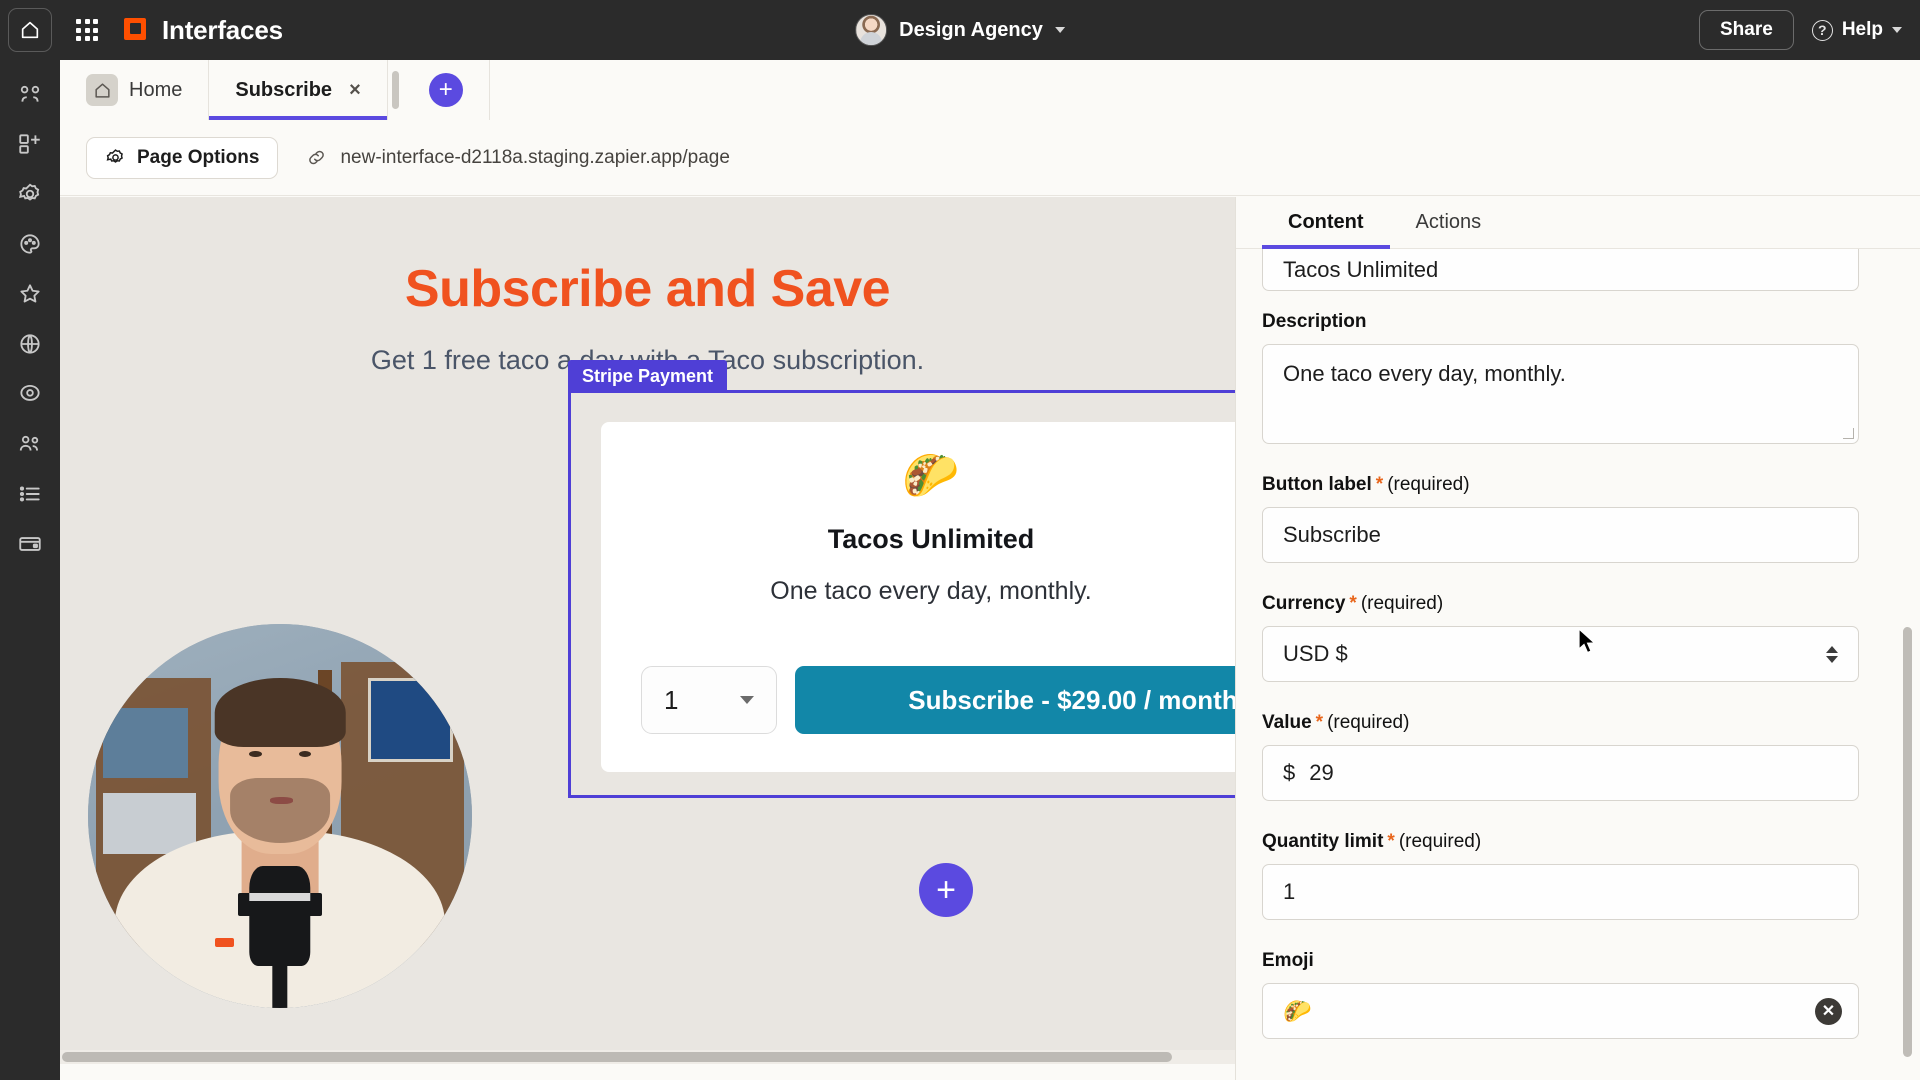 The height and width of the screenshot is (1080, 1920). Describe the element at coordinates (410, 720) in the screenshot. I see `video-wall-frame` at that location.